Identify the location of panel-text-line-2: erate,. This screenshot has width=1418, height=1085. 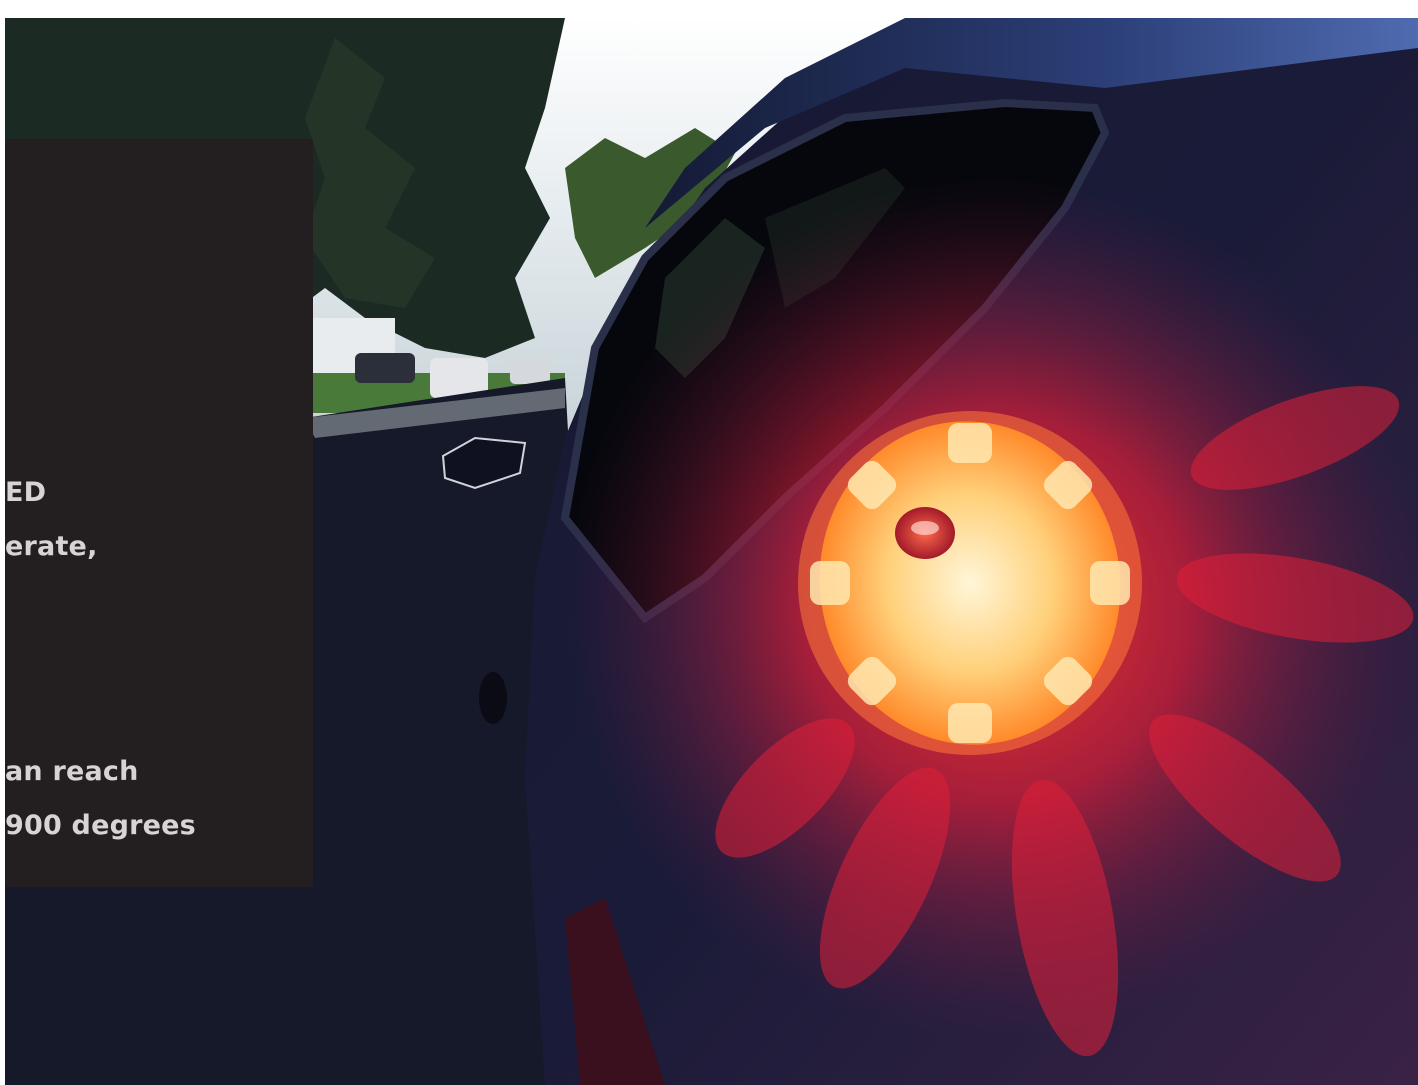
(51, 546).